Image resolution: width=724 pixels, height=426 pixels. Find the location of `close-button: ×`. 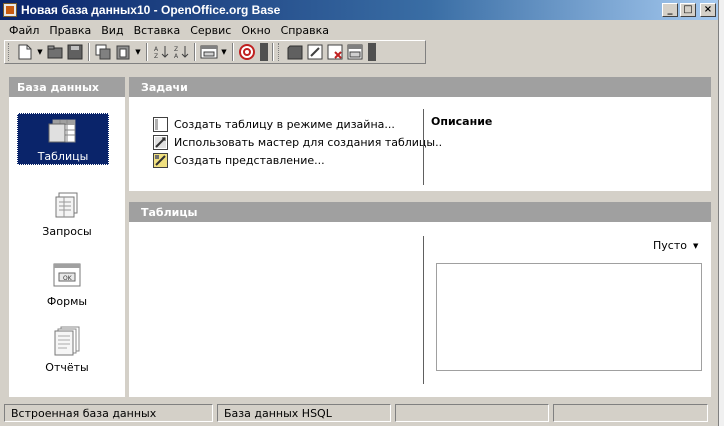

close-button: × is located at coordinates (708, 10).